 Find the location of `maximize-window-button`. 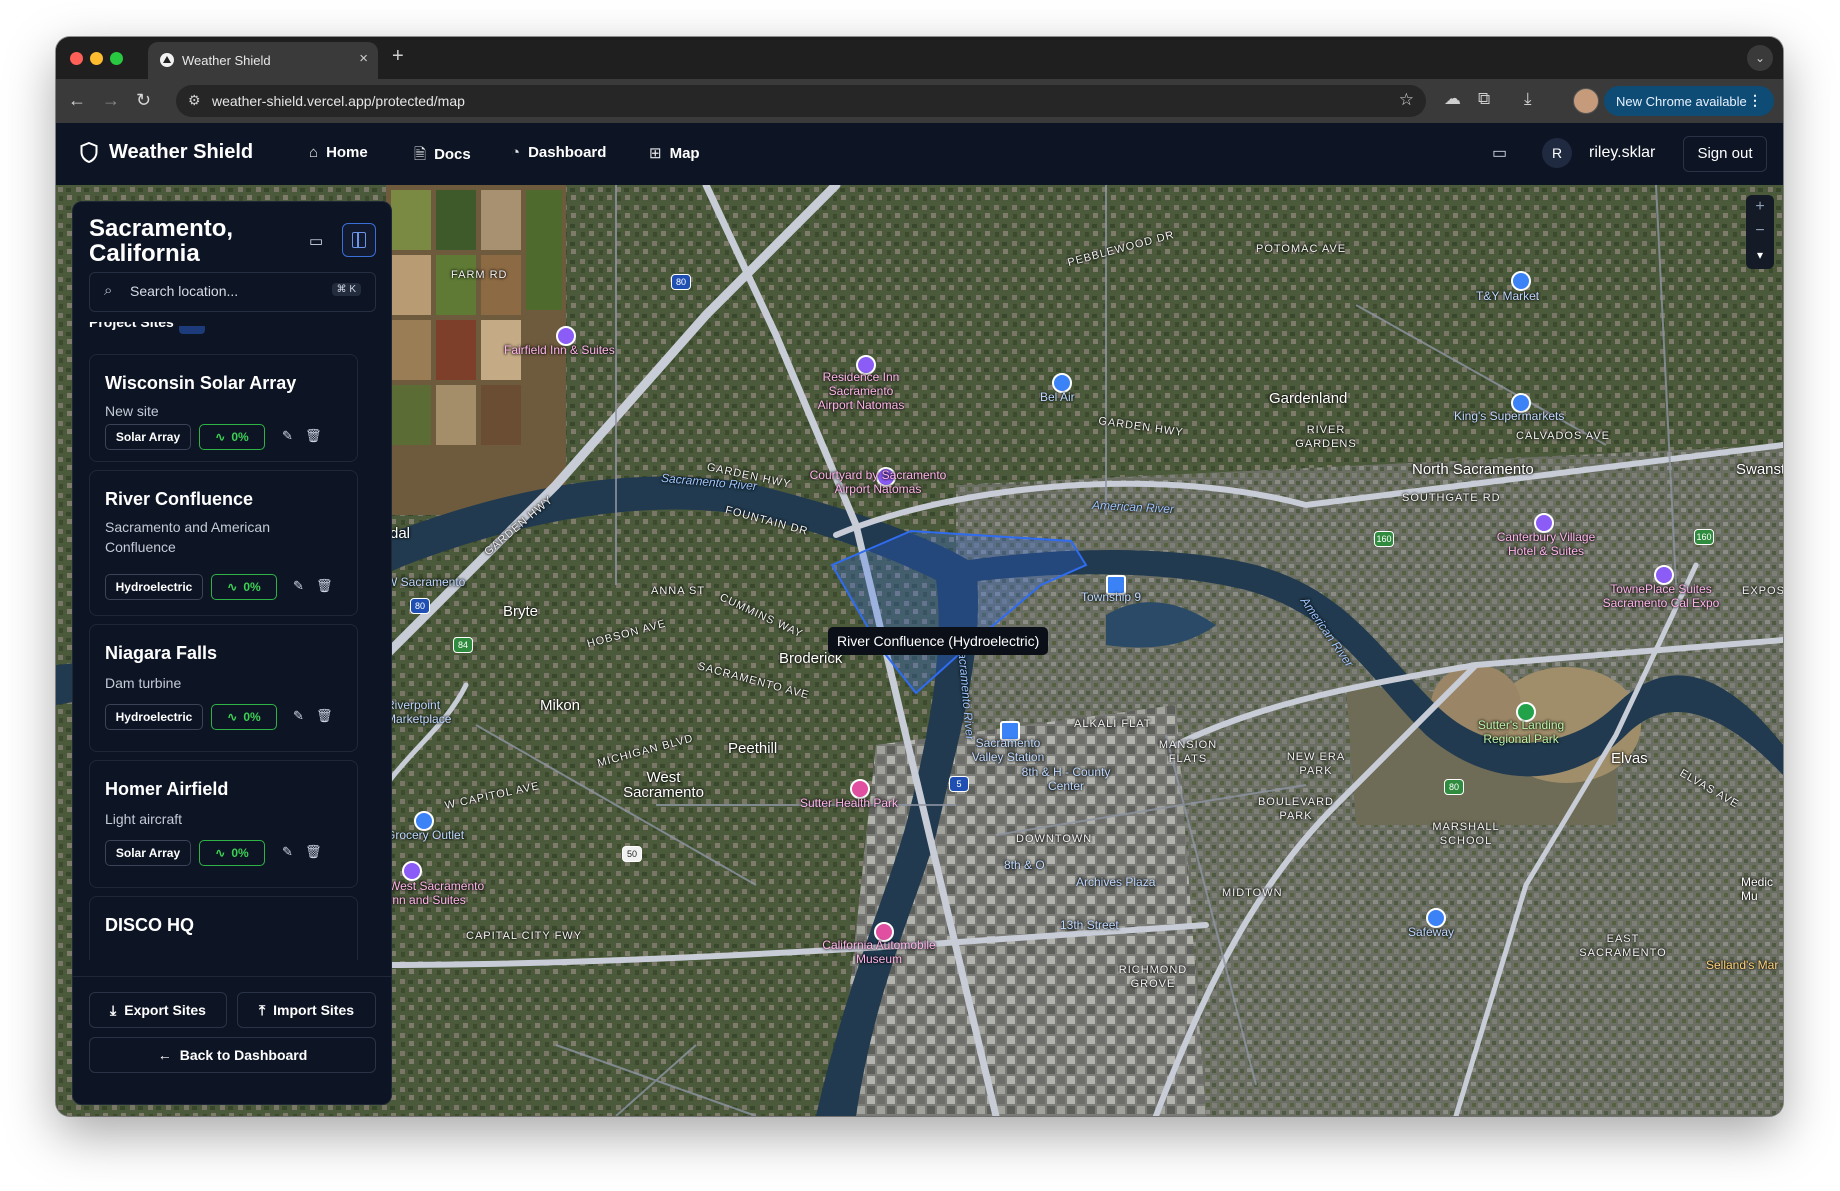

maximize-window-button is located at coordinates (116, 58).